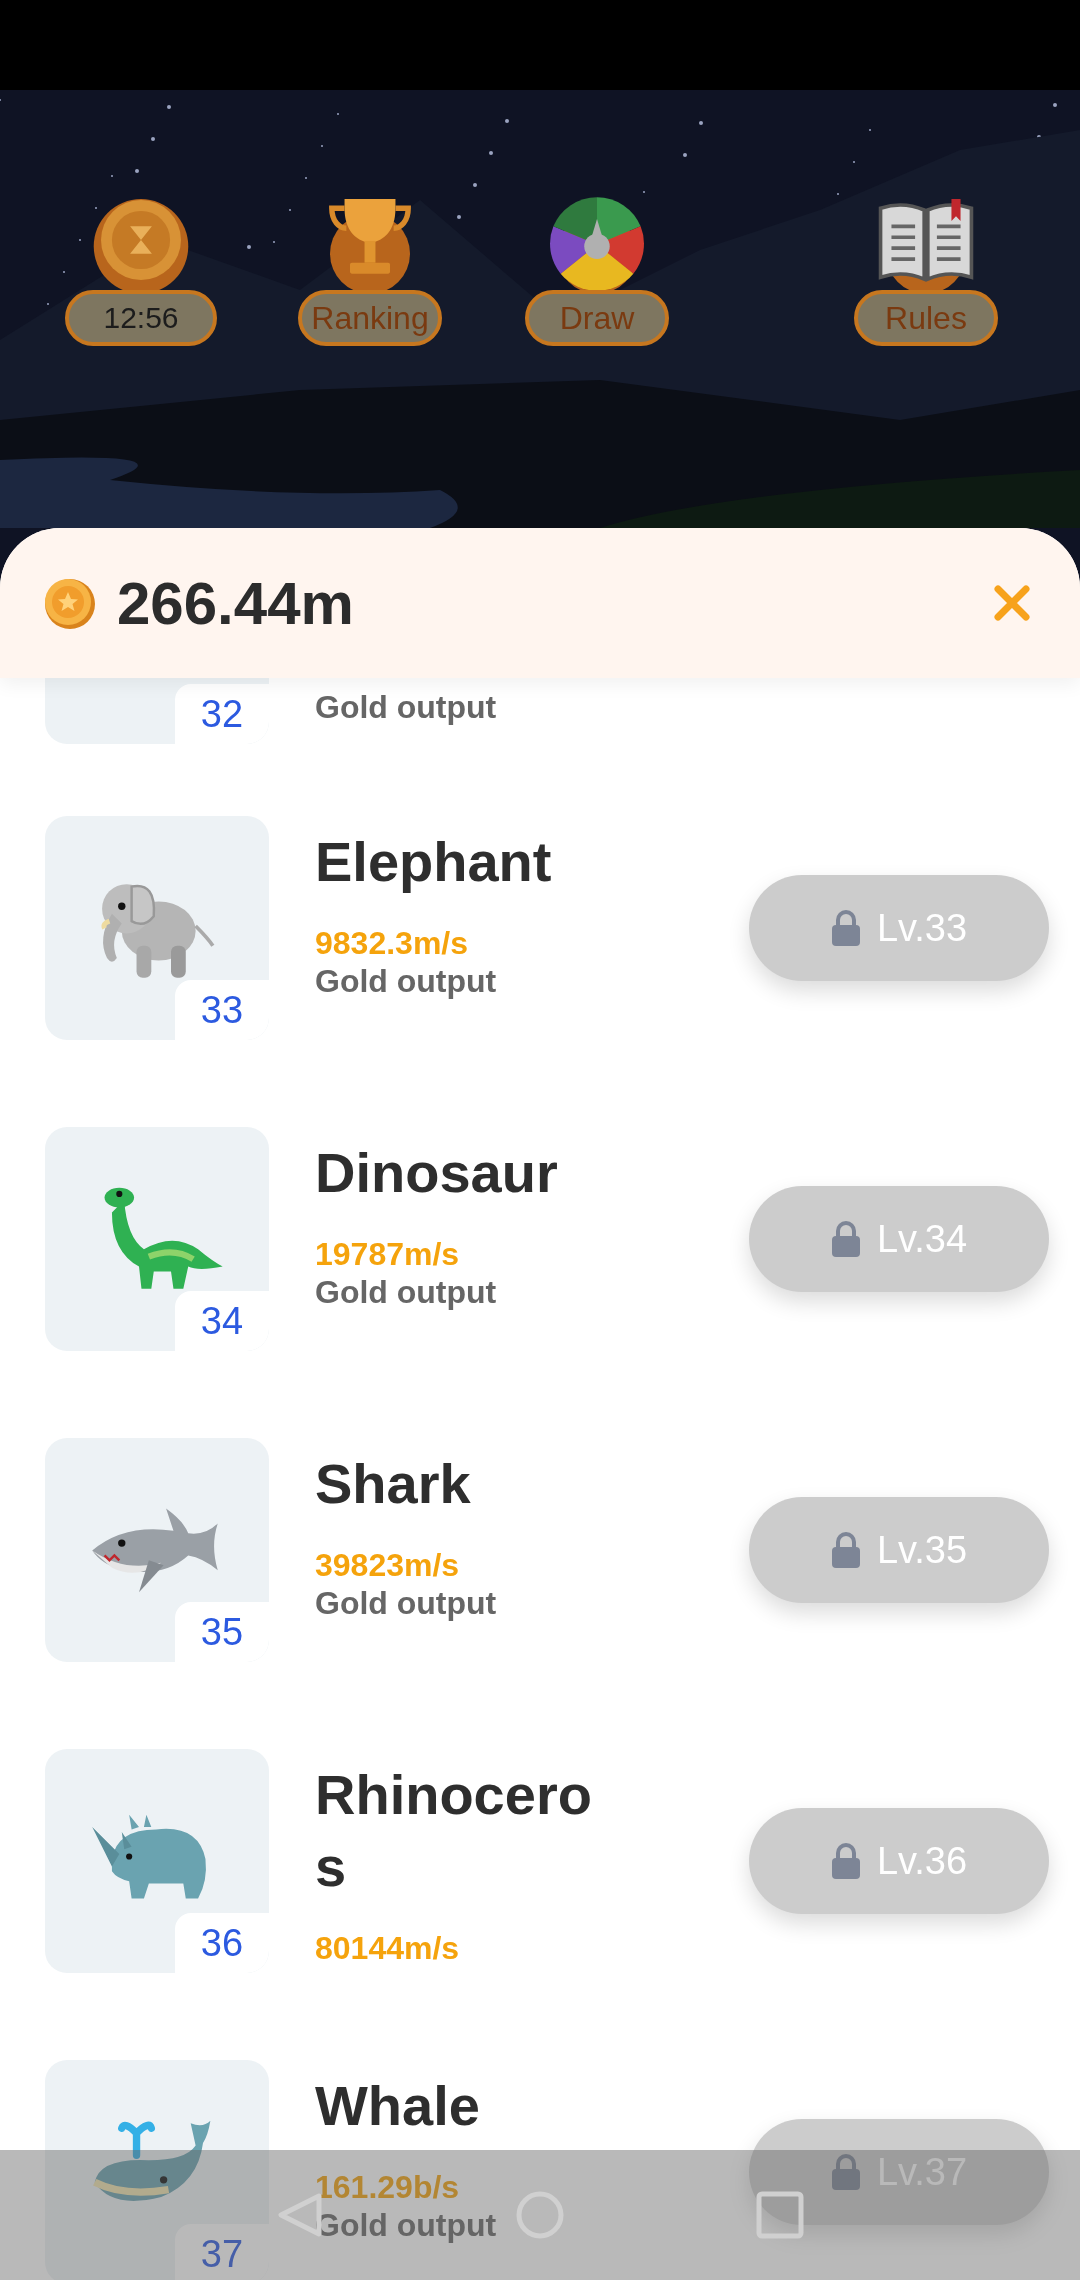 The image size is (1080, 2280). What do you see at coordinates (926, 318) in the screenshot?
I see `rules-button: Rules` at bounding box center [926, 318].